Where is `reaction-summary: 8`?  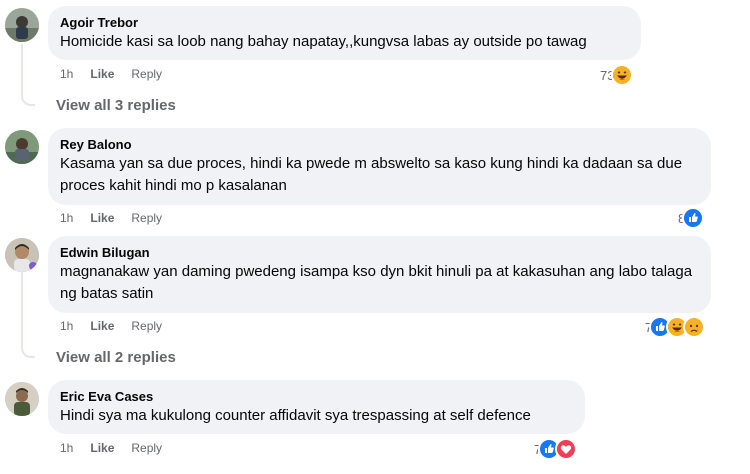
reaction-summary: 8 is located at coordinates (691, 218).